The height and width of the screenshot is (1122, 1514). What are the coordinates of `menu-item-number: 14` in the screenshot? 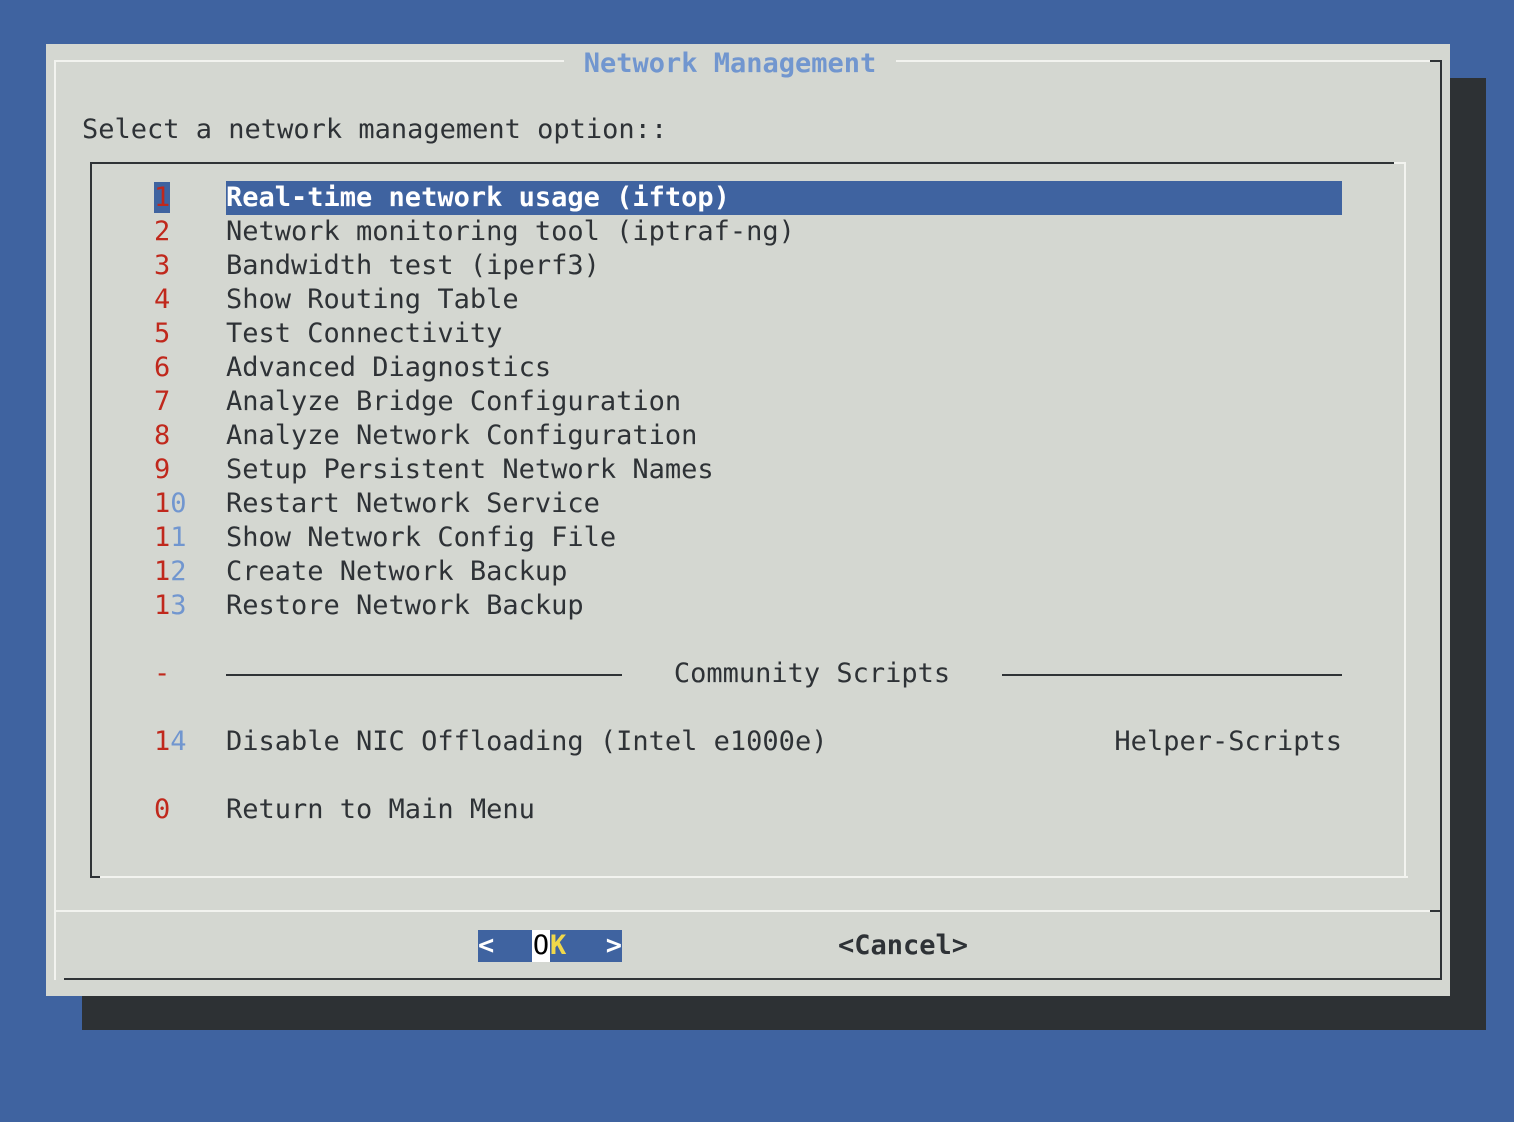 It's located at (170, 741).